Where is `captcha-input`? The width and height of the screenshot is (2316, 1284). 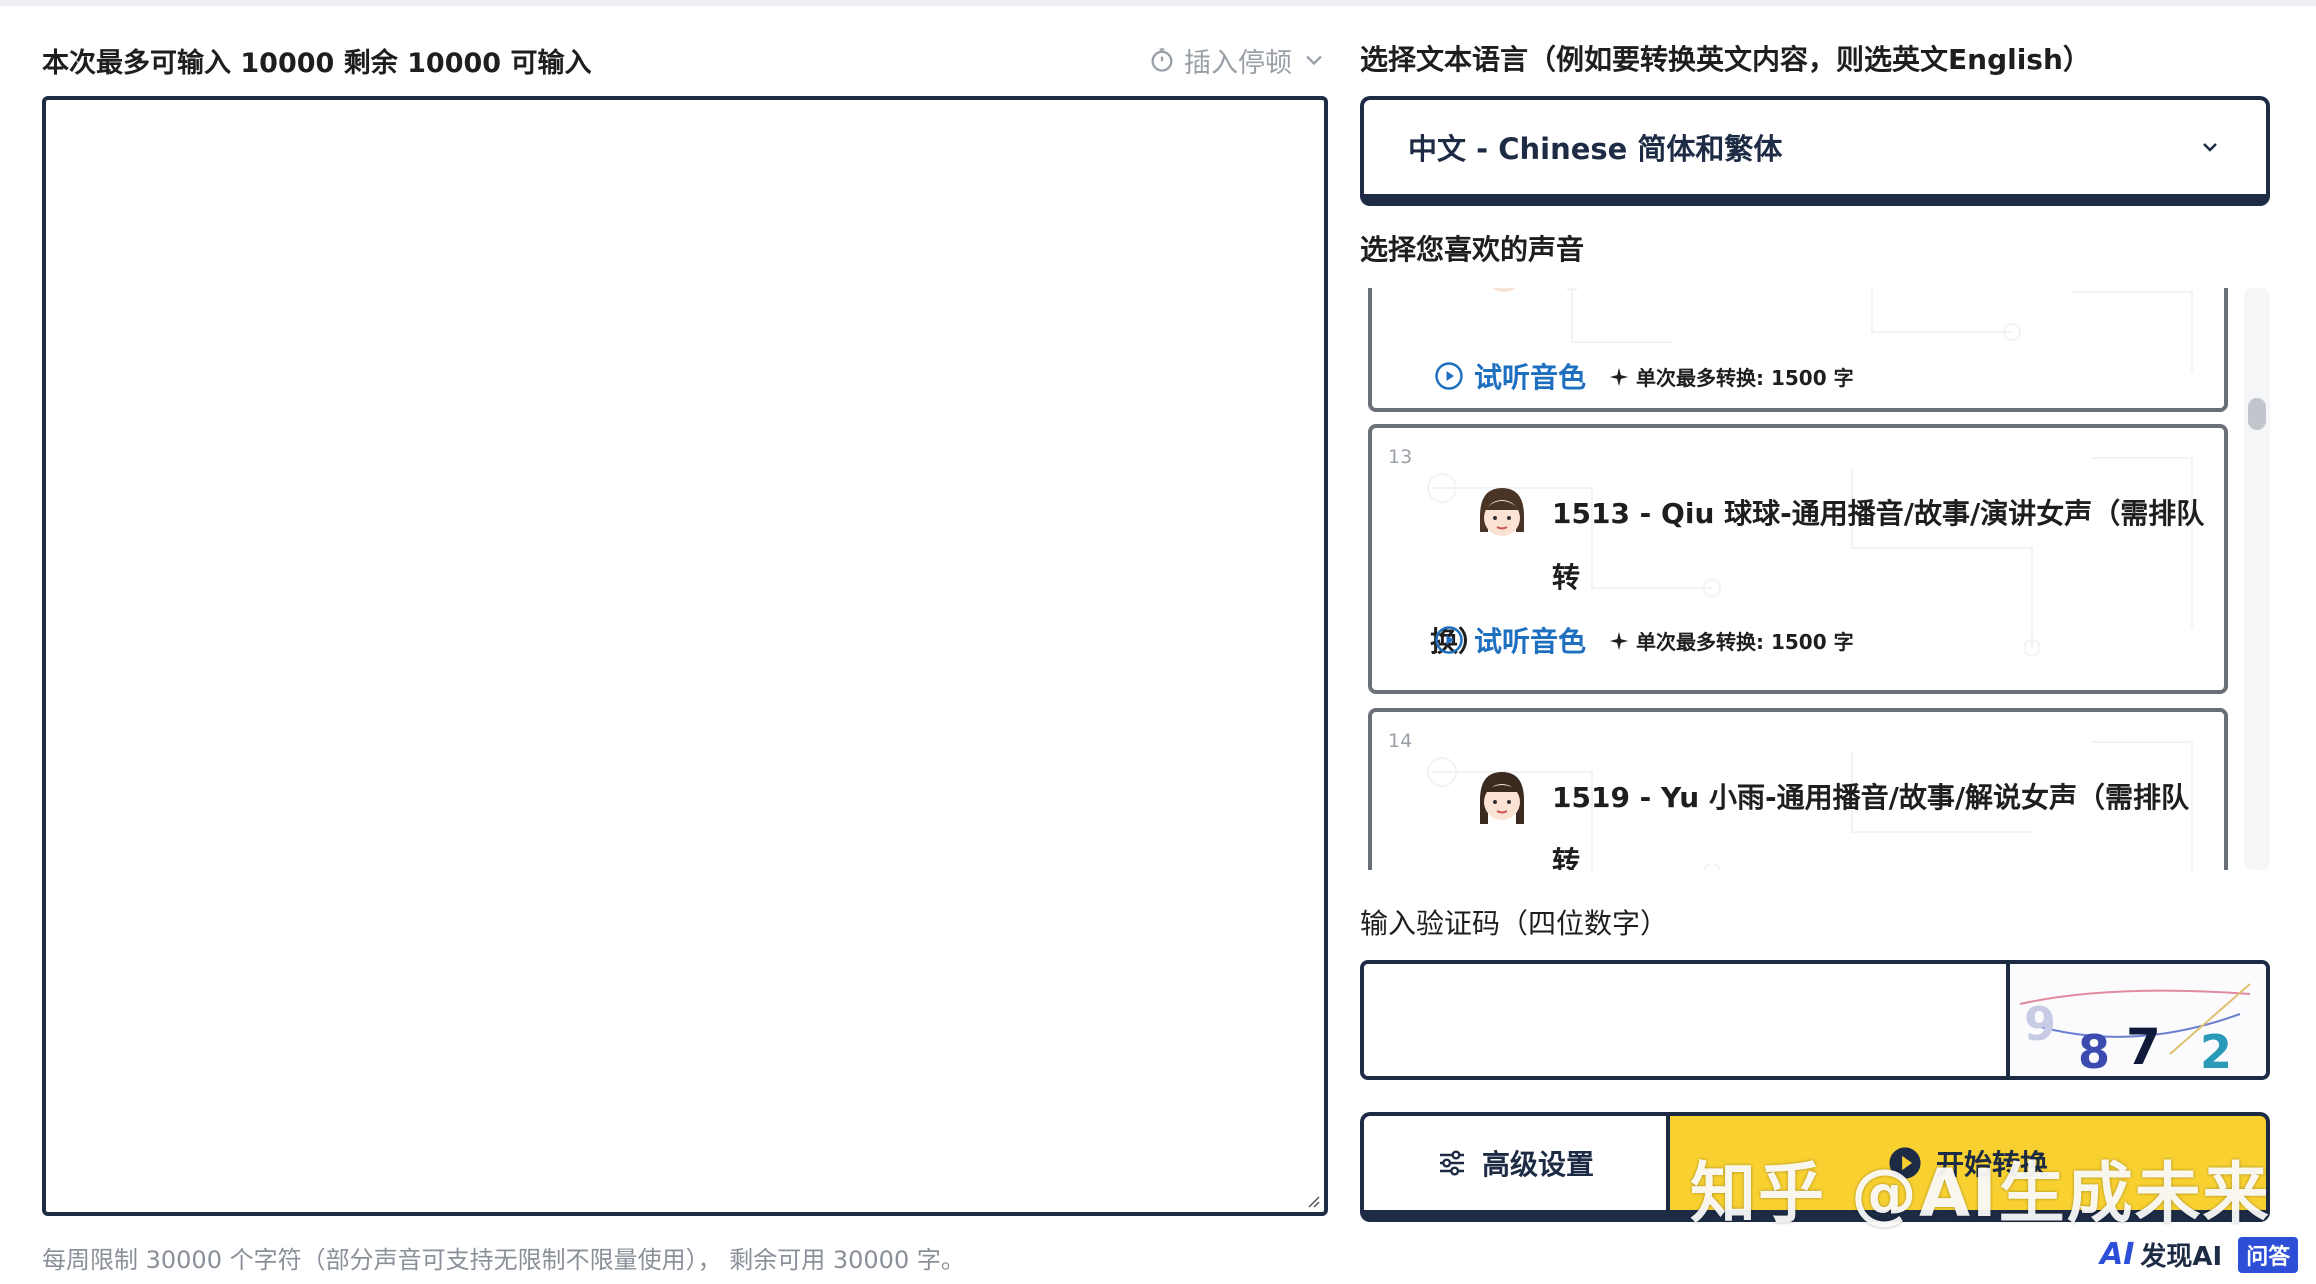
captcha-input is located at coordinates (1687, 1020).